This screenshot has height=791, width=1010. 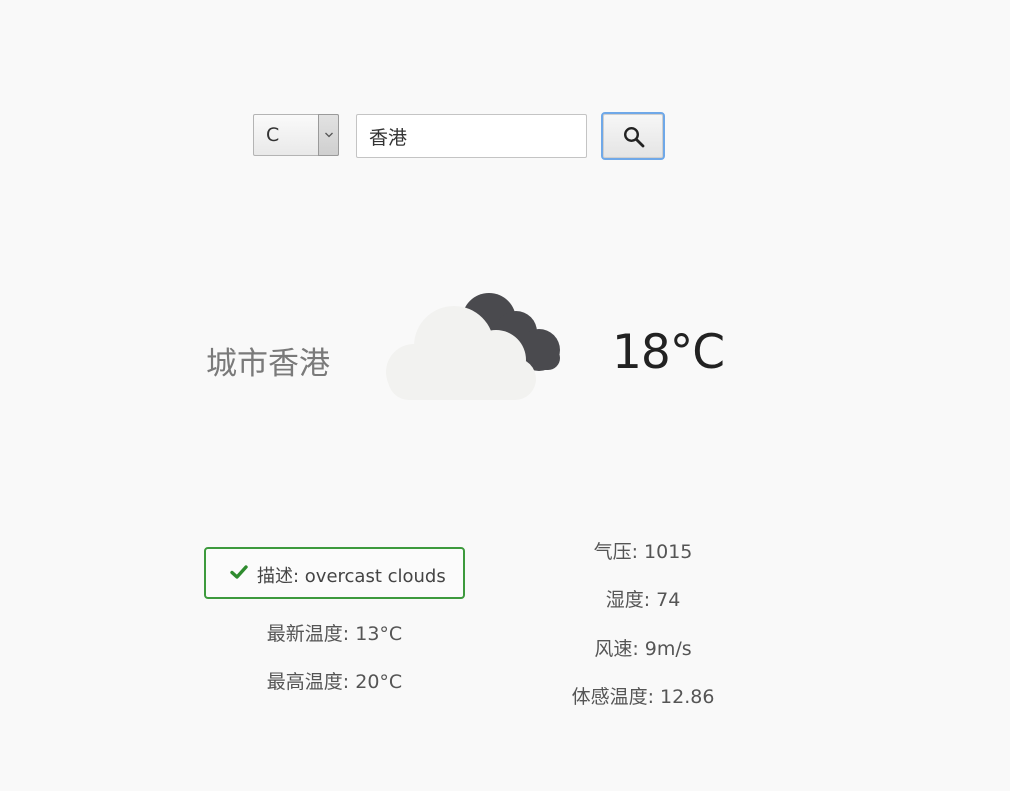 I want to click on search-button, so click(x=633, y=136).